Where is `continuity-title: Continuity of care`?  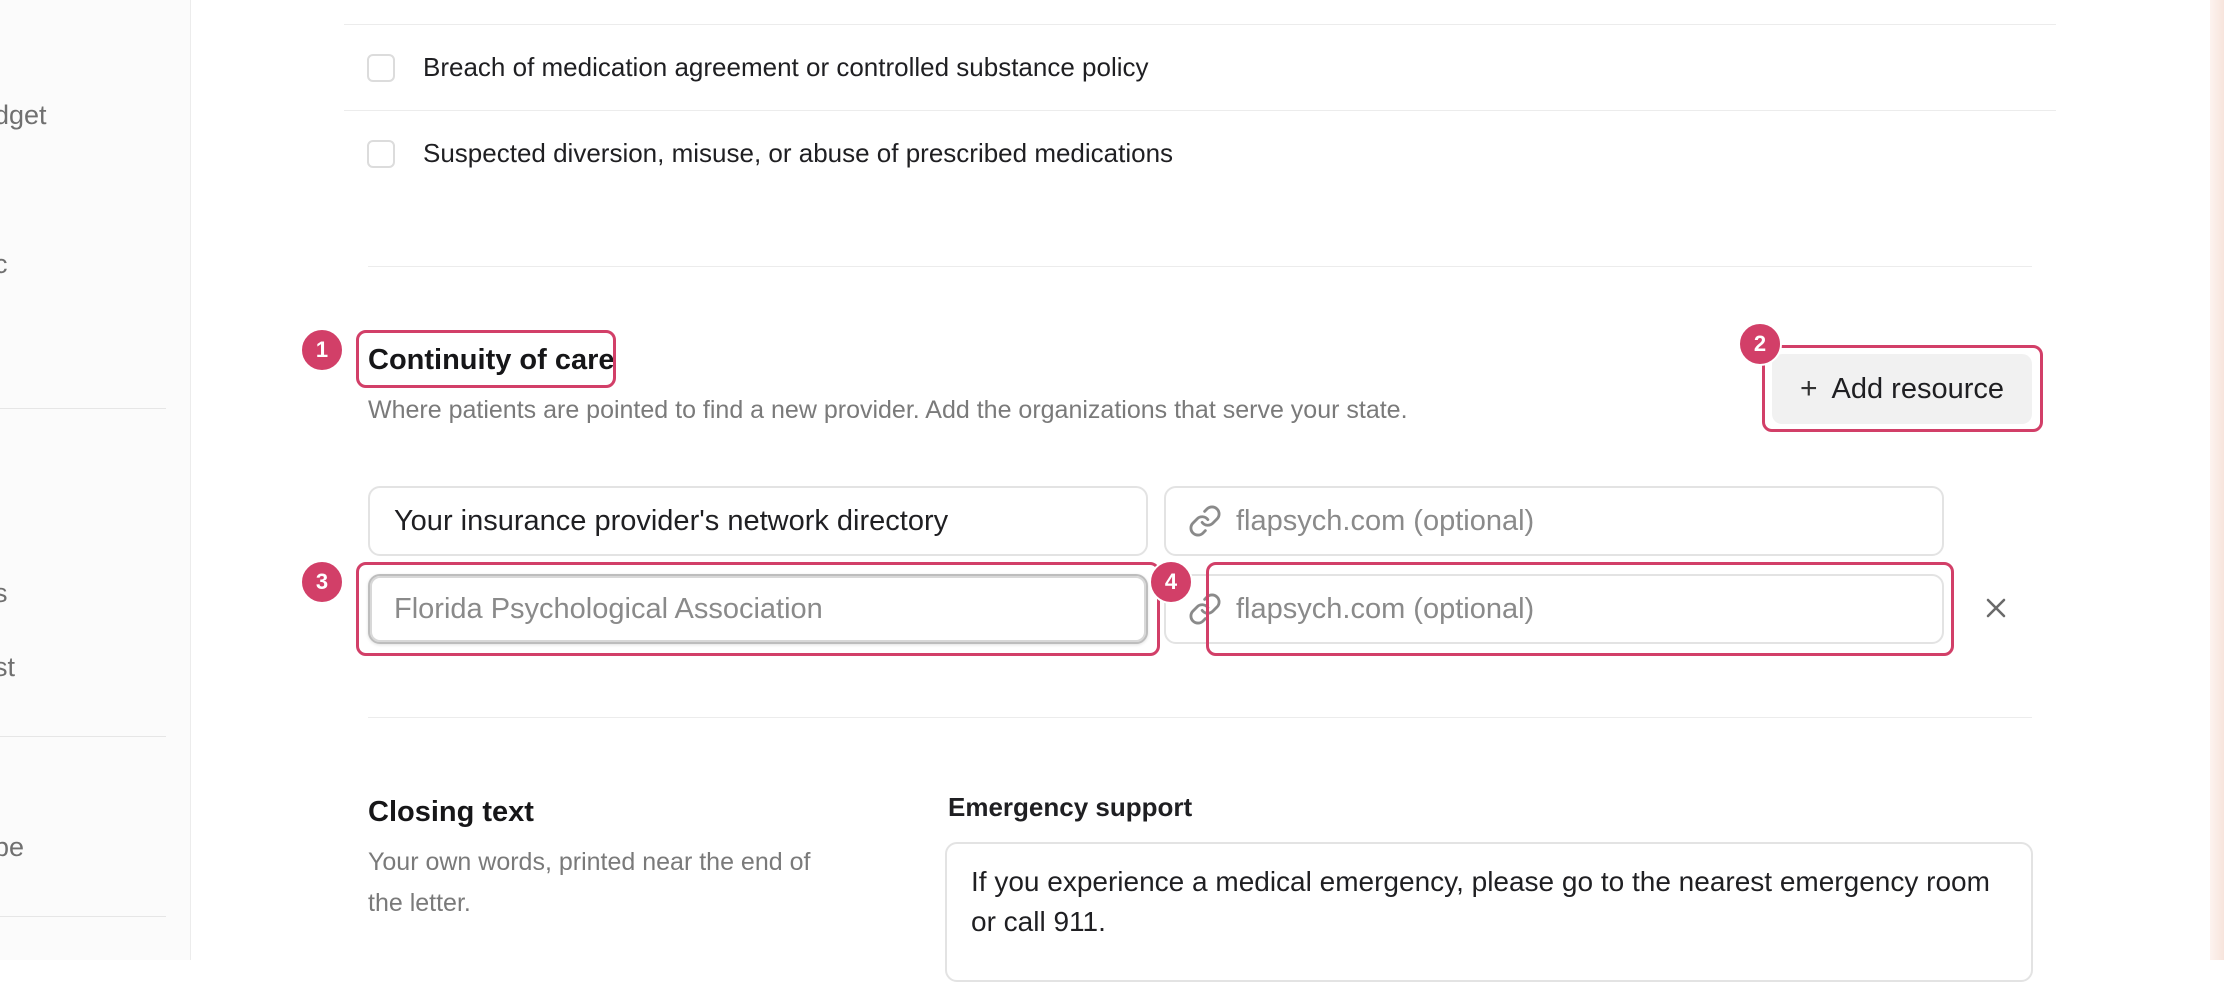
continuity-title: Continuity of care is located at coordinates (491, 360).